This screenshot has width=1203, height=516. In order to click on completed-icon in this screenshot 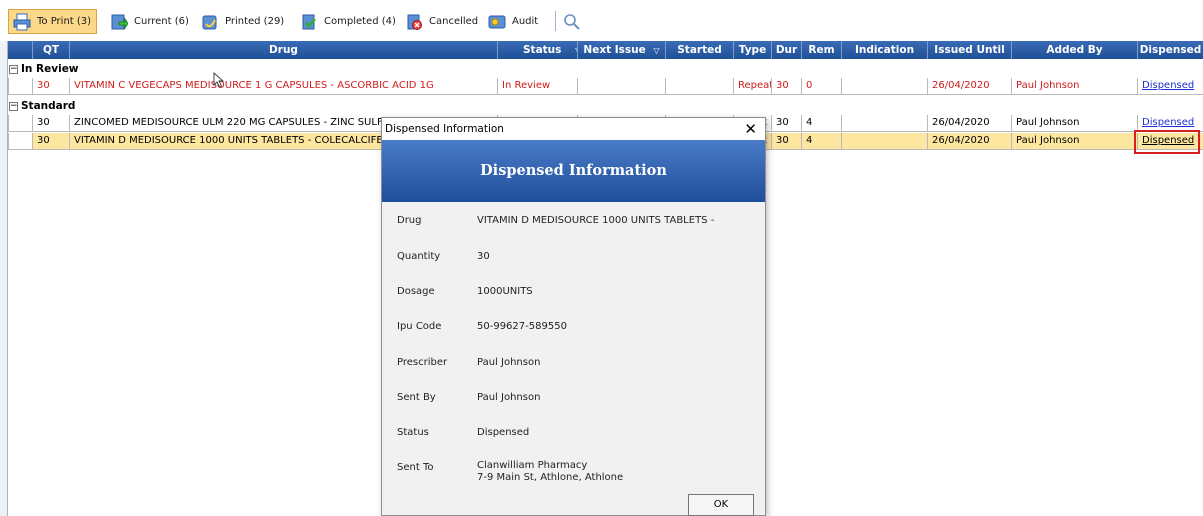, I will do `click(309, 22)`.